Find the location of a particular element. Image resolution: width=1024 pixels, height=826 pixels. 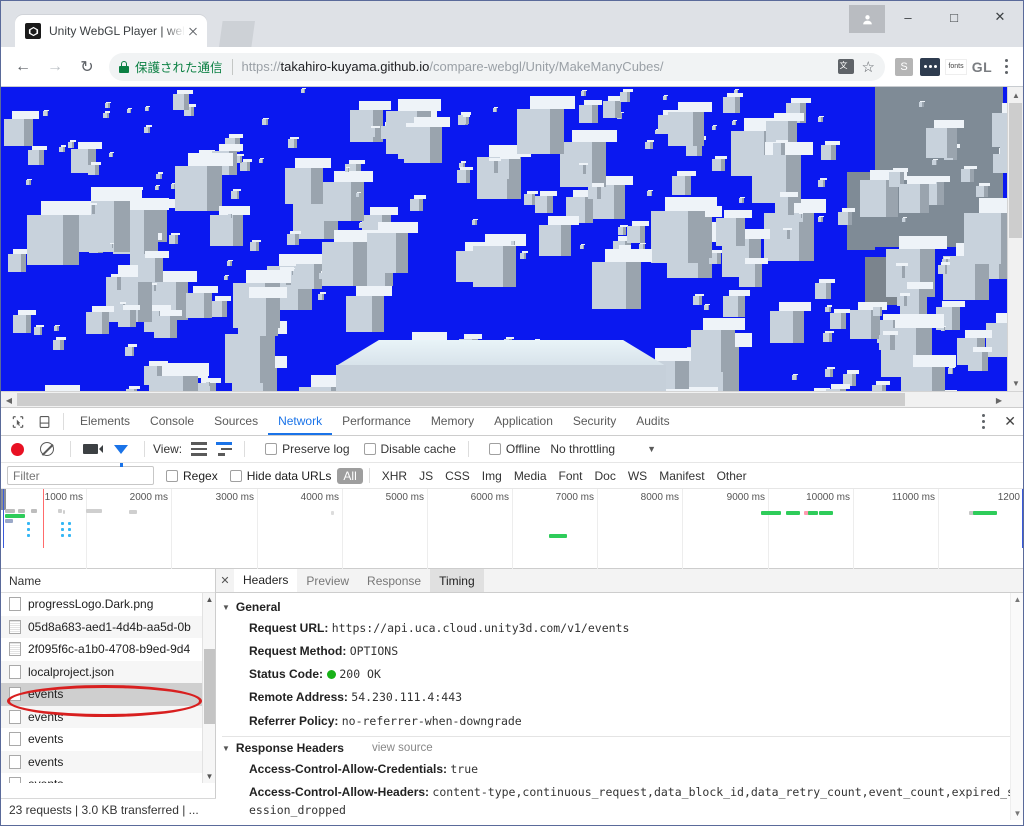

page-horizontal-scrollbar: ◀ ▶ is located at coordinates (512, 399).